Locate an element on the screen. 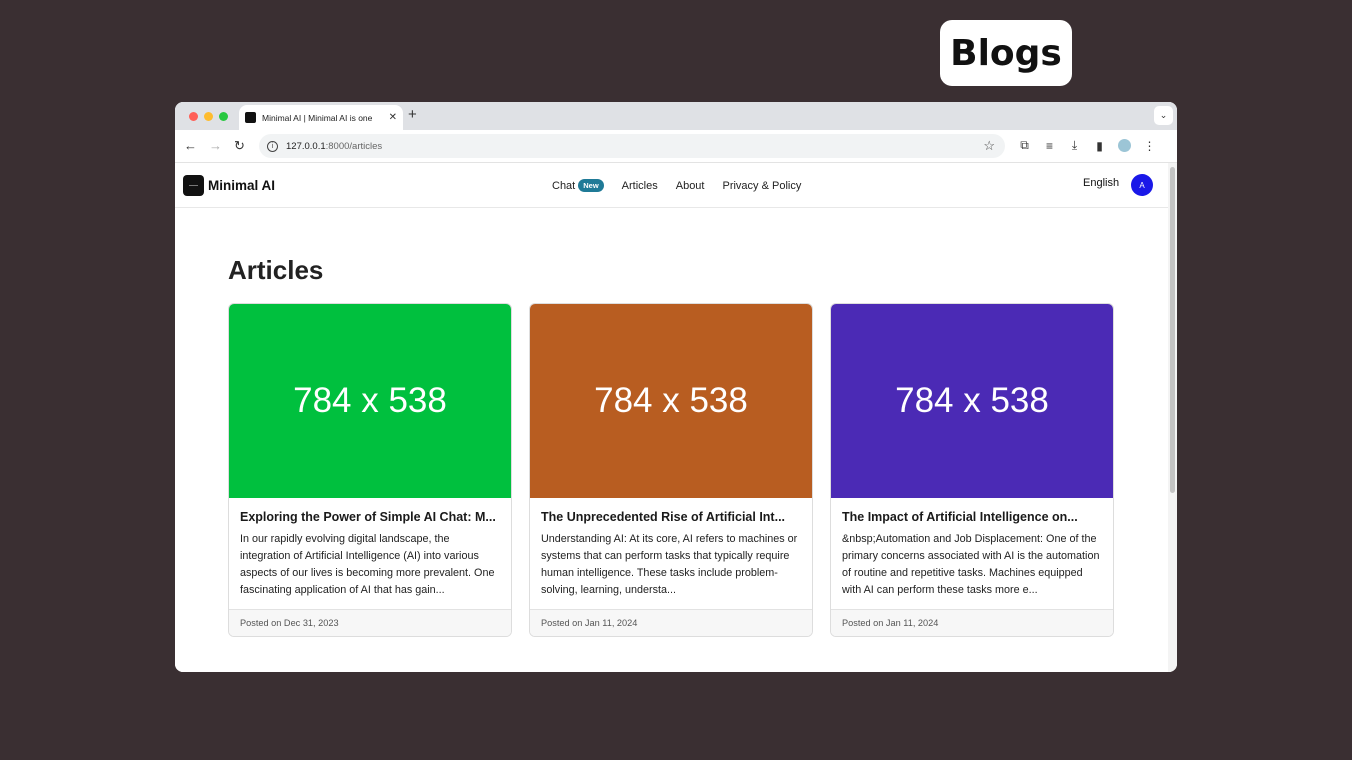 This screenshot has height=760, width=1352. page-scrollbar is located at coordinates (1172, 417).